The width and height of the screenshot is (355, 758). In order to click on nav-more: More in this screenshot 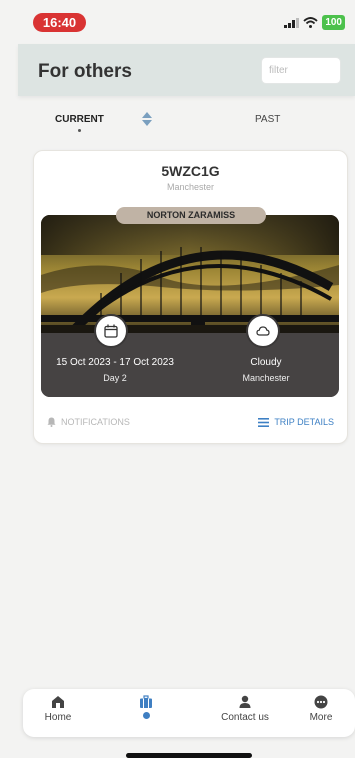, I will do `click(321, 709)`.